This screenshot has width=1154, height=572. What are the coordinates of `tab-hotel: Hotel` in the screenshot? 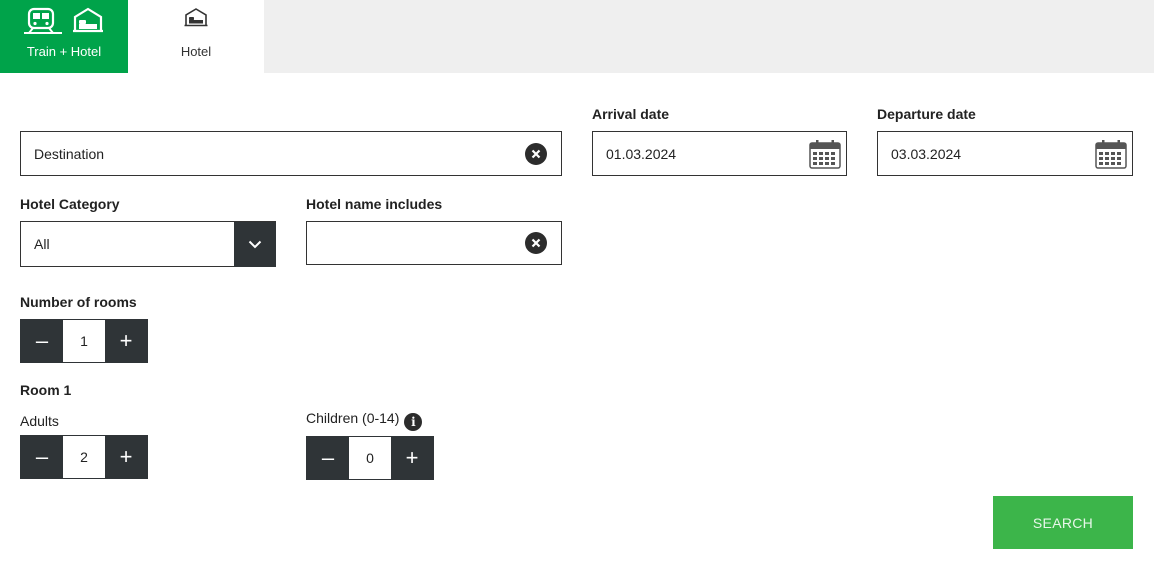 It's located at (196, 36).